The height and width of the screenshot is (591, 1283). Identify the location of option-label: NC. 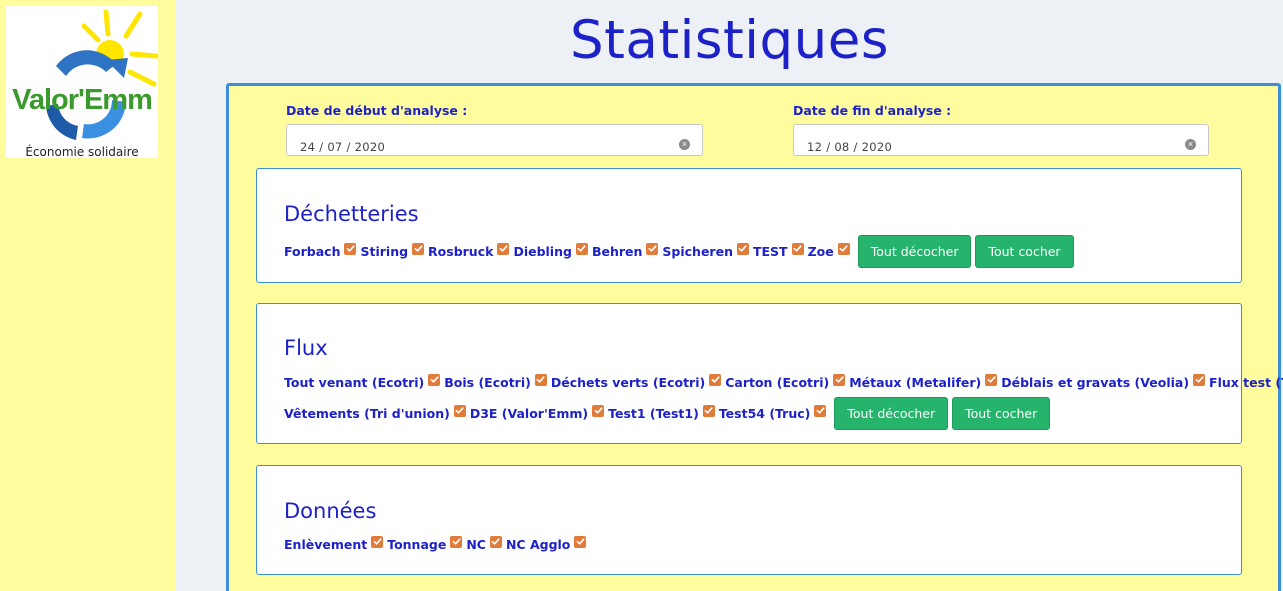
(476, 544).